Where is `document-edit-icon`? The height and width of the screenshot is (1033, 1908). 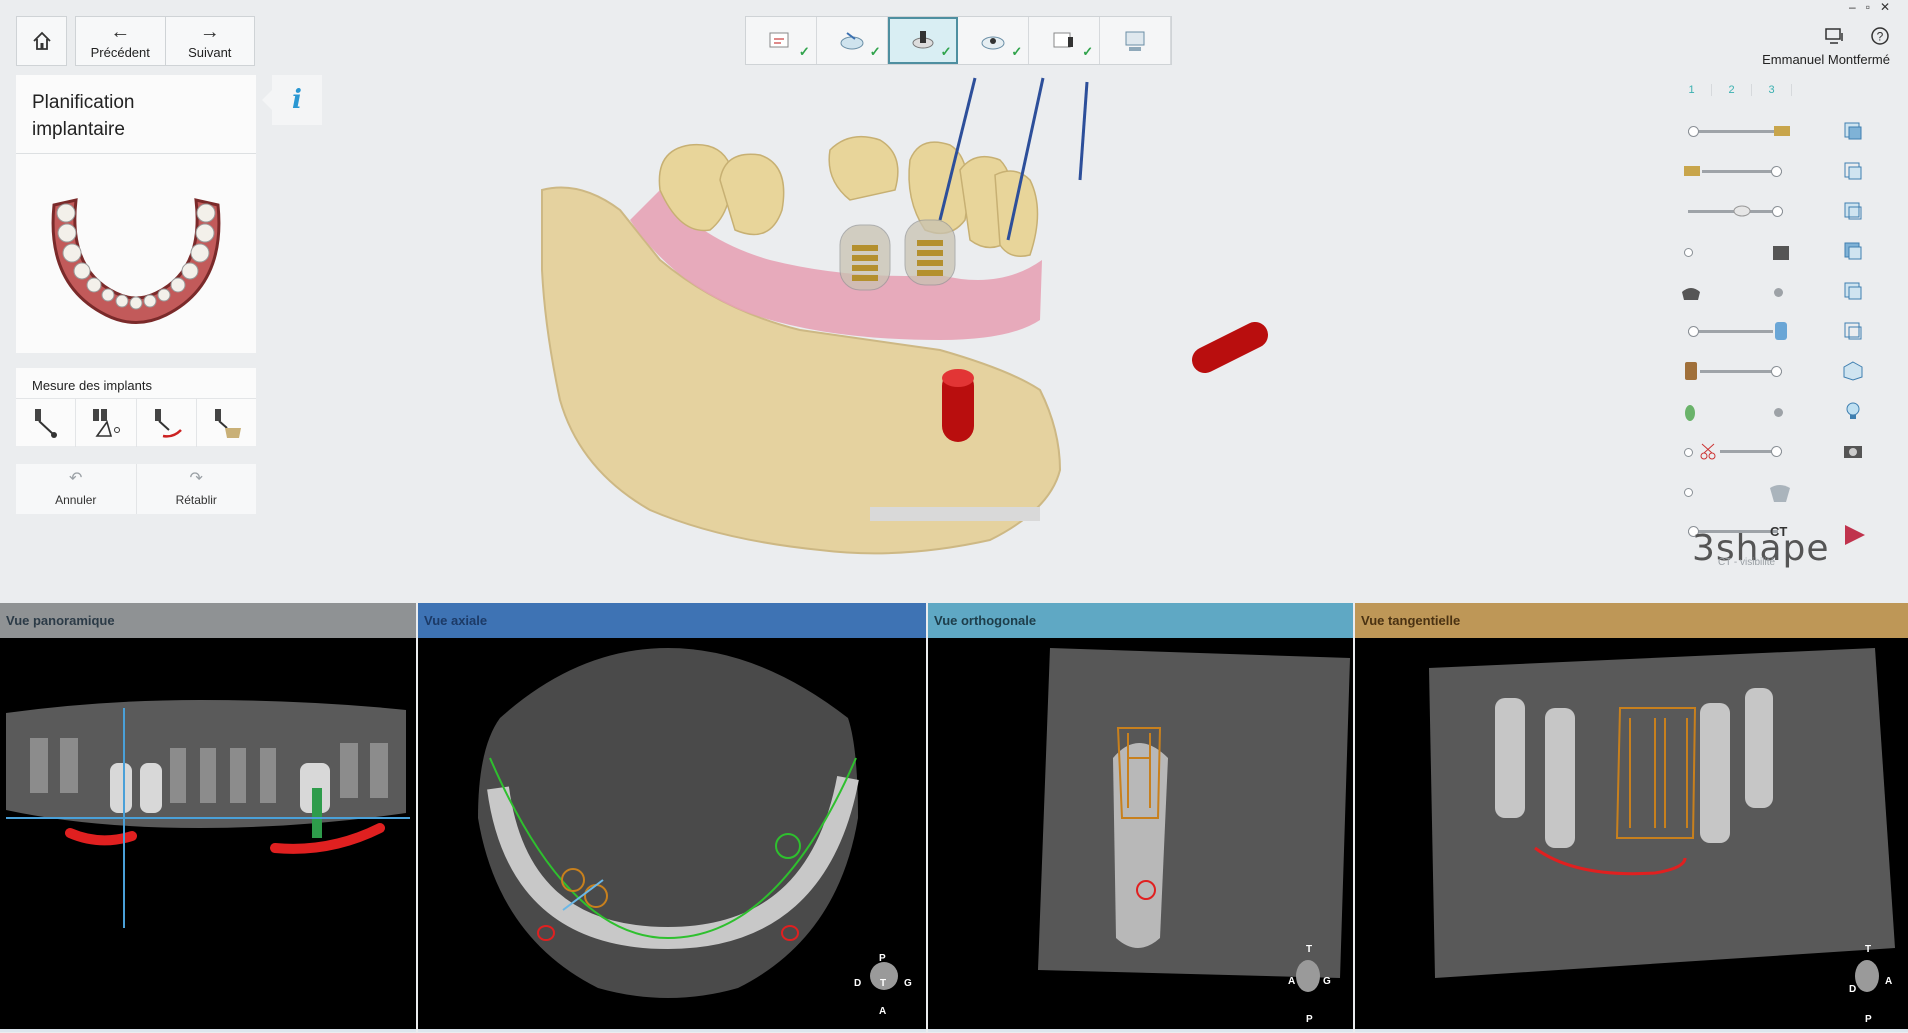 document-edit-icon is located at coordinates (779, 39).